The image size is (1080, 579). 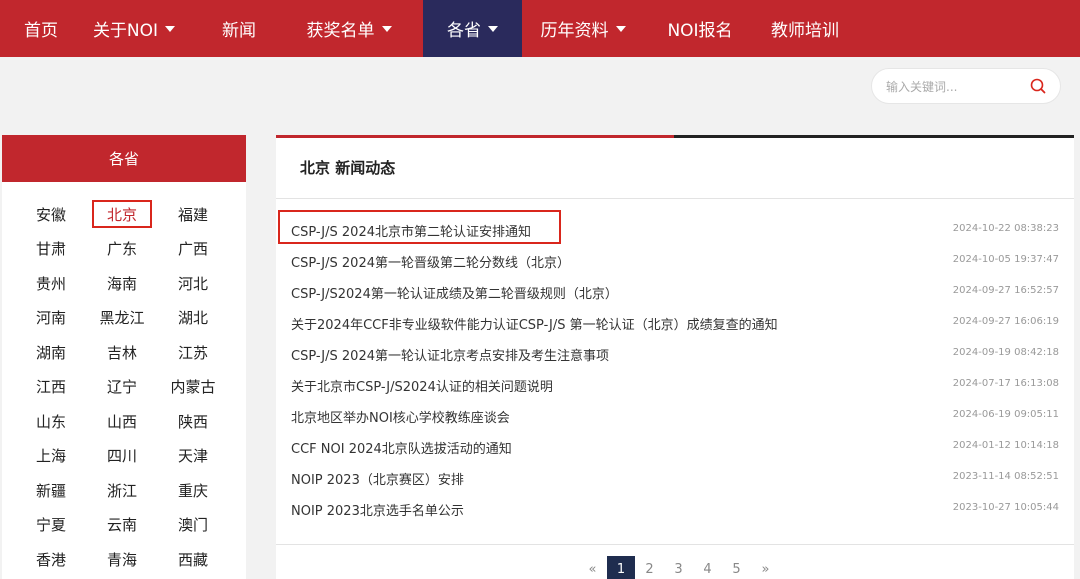 What do you see at coordinates (430, 261) in the screenshot?
I see `news-title-link: CSP-J/S 2024第一轮晋级第二轮分数线（北京）` at bounding box center [430, 261].